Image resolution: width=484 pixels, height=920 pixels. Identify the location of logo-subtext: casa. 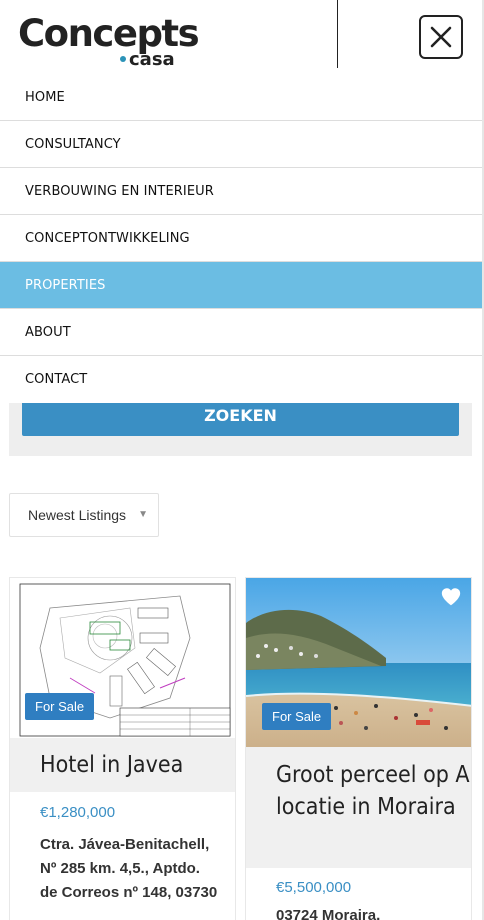
(147, 60).